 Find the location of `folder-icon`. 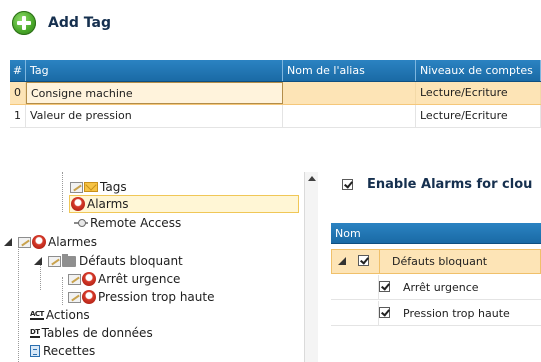

folder-icon is located at coordinates (69, 260).